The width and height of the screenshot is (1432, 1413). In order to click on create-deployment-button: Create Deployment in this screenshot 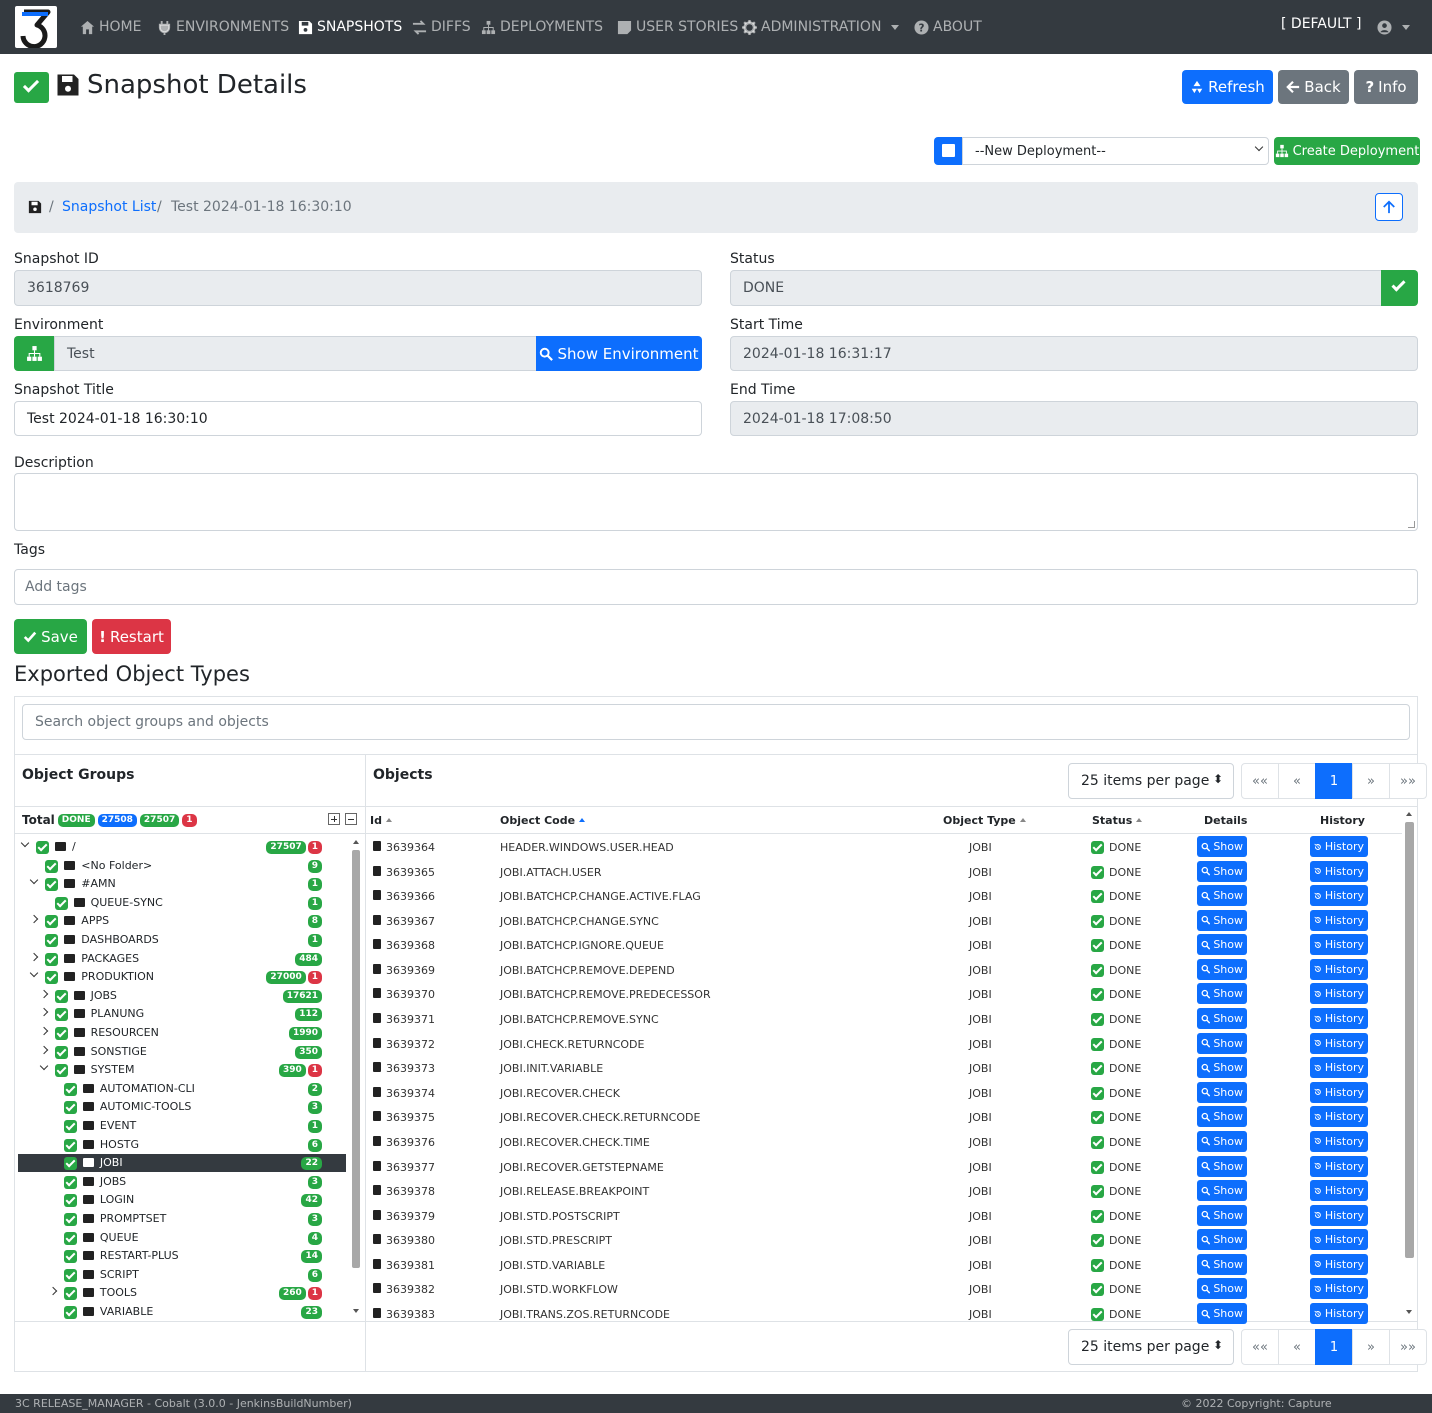, I will do `click(1347, 151)`.